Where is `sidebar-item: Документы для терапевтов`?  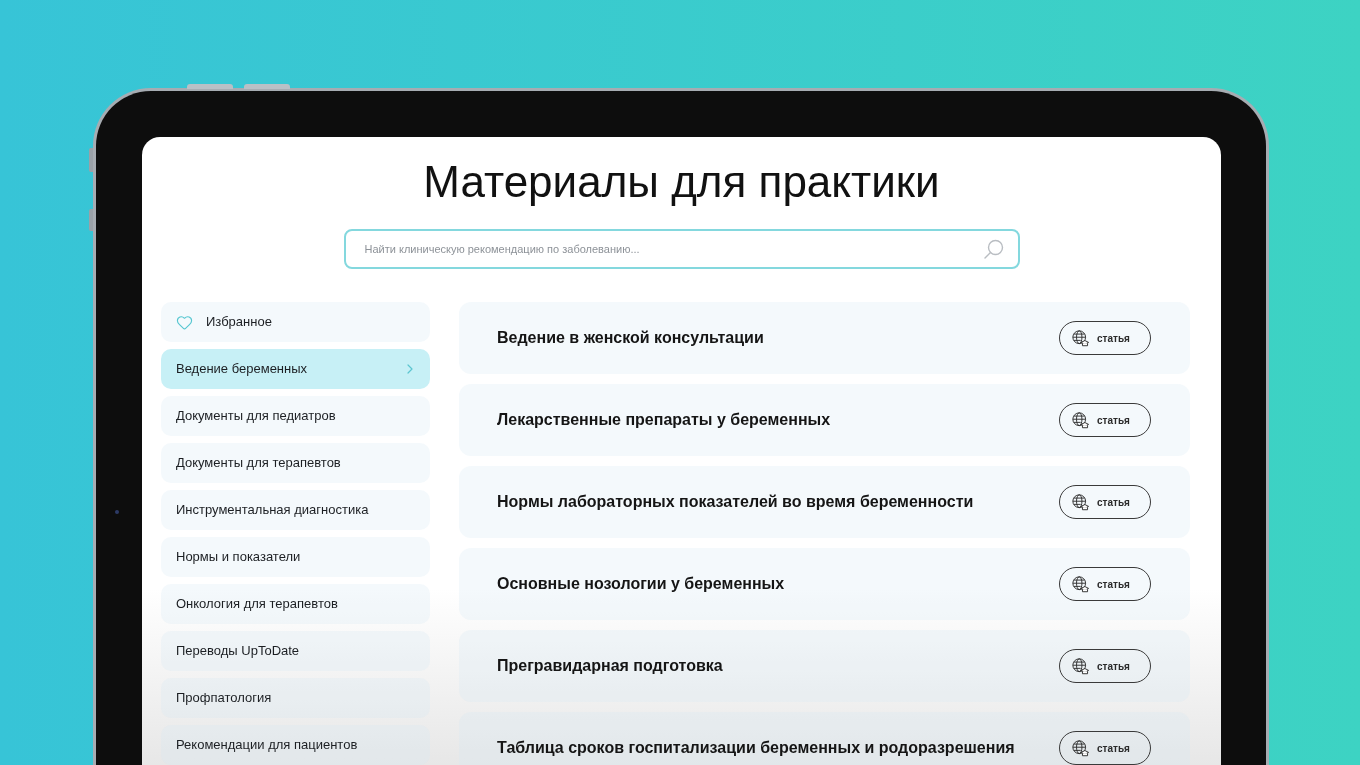
sidebar-item: Документы для терапевтов is located at coordinates (295, 463).